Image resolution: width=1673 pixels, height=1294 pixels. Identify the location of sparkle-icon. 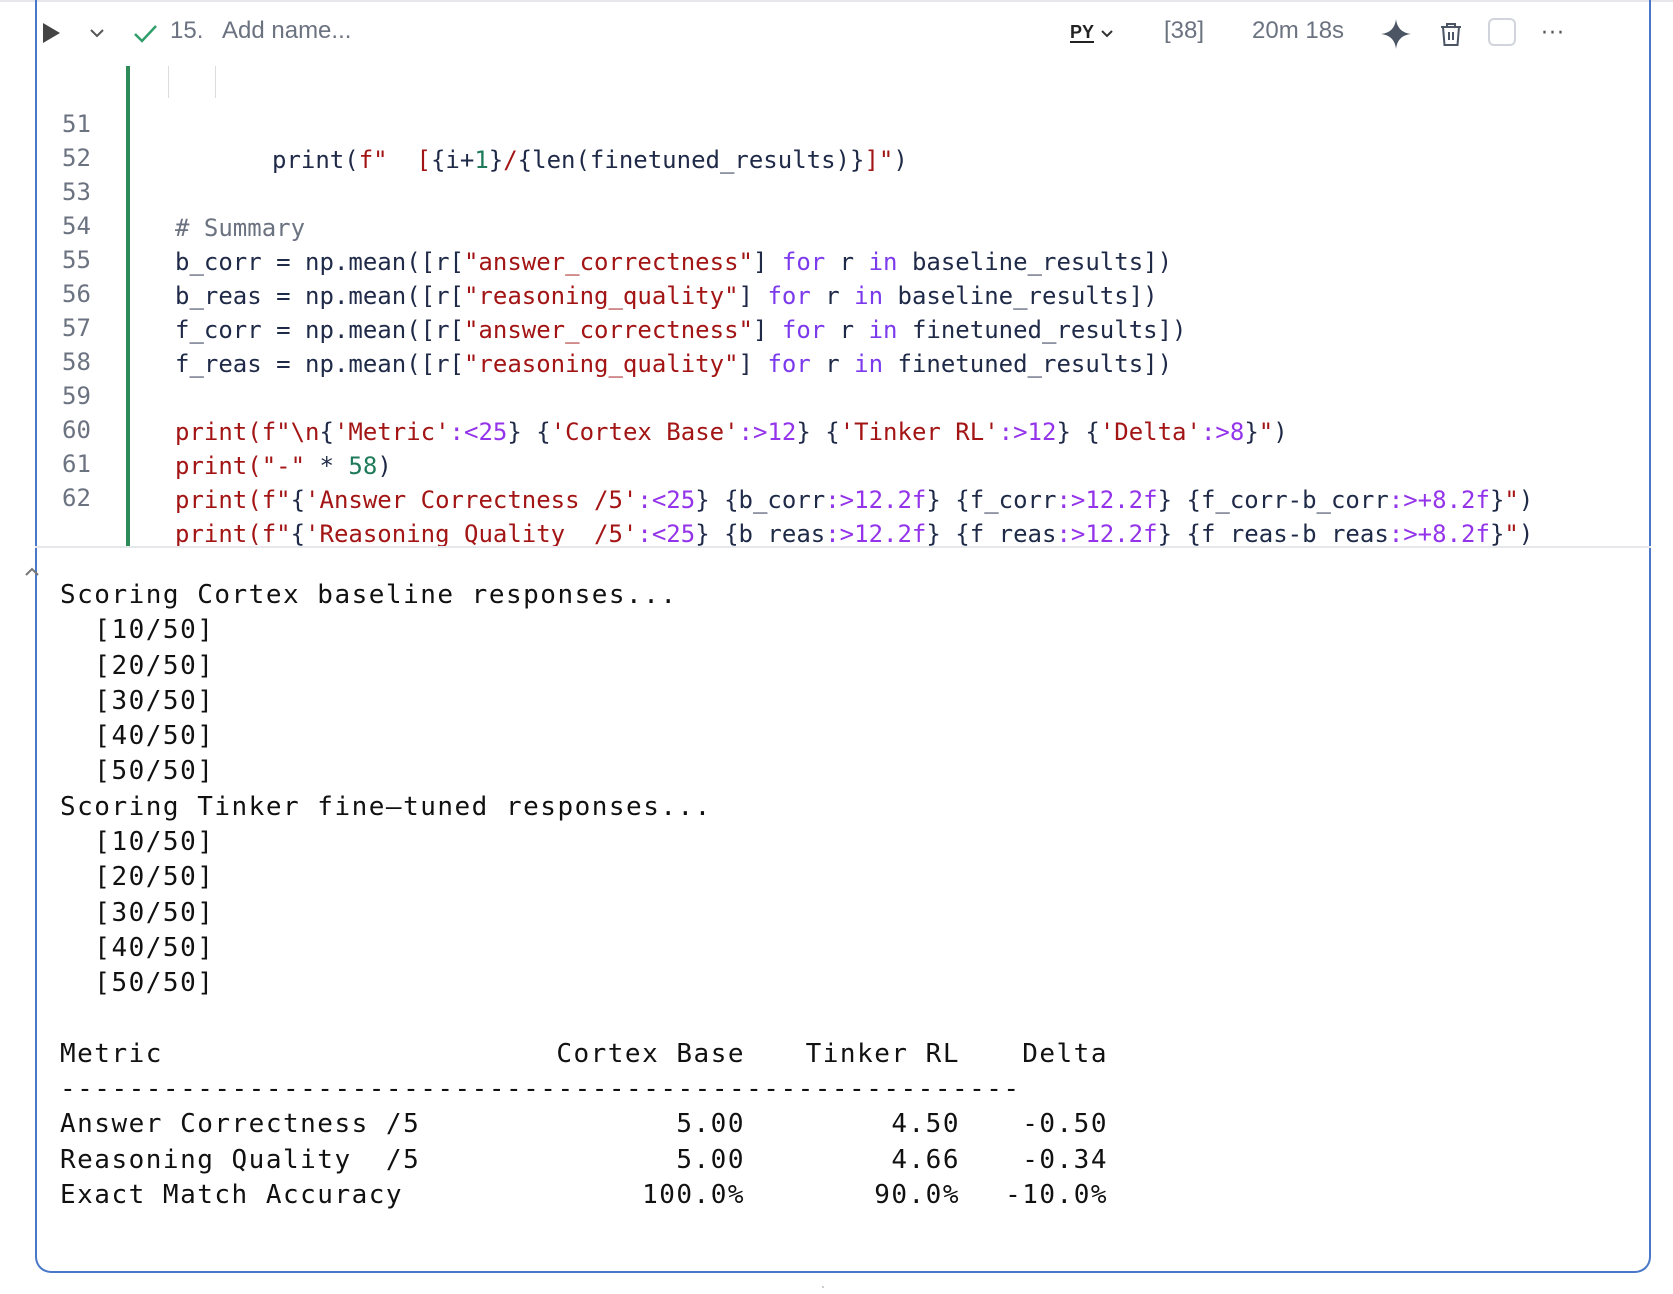
(1396, 34).